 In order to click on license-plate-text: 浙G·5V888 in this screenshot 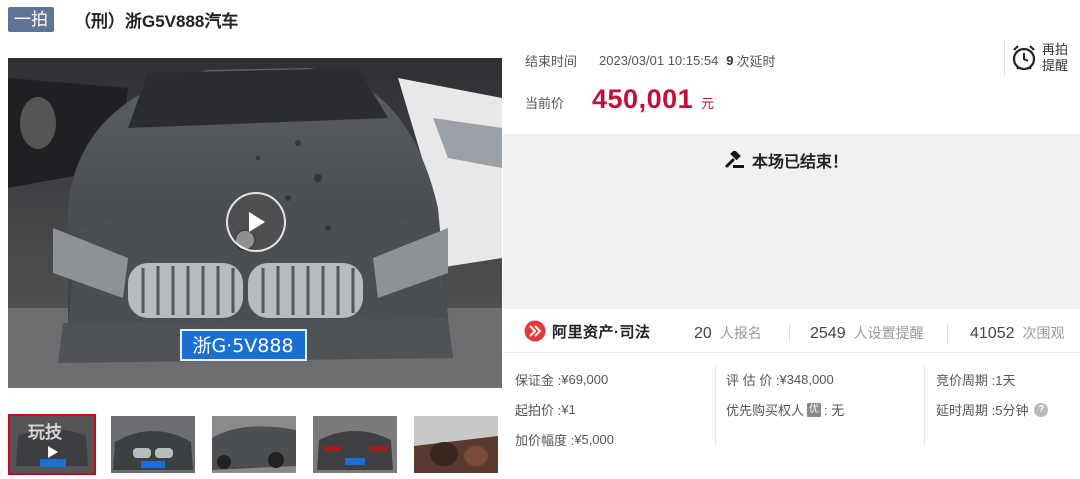, I will do `click(242, 346)`.